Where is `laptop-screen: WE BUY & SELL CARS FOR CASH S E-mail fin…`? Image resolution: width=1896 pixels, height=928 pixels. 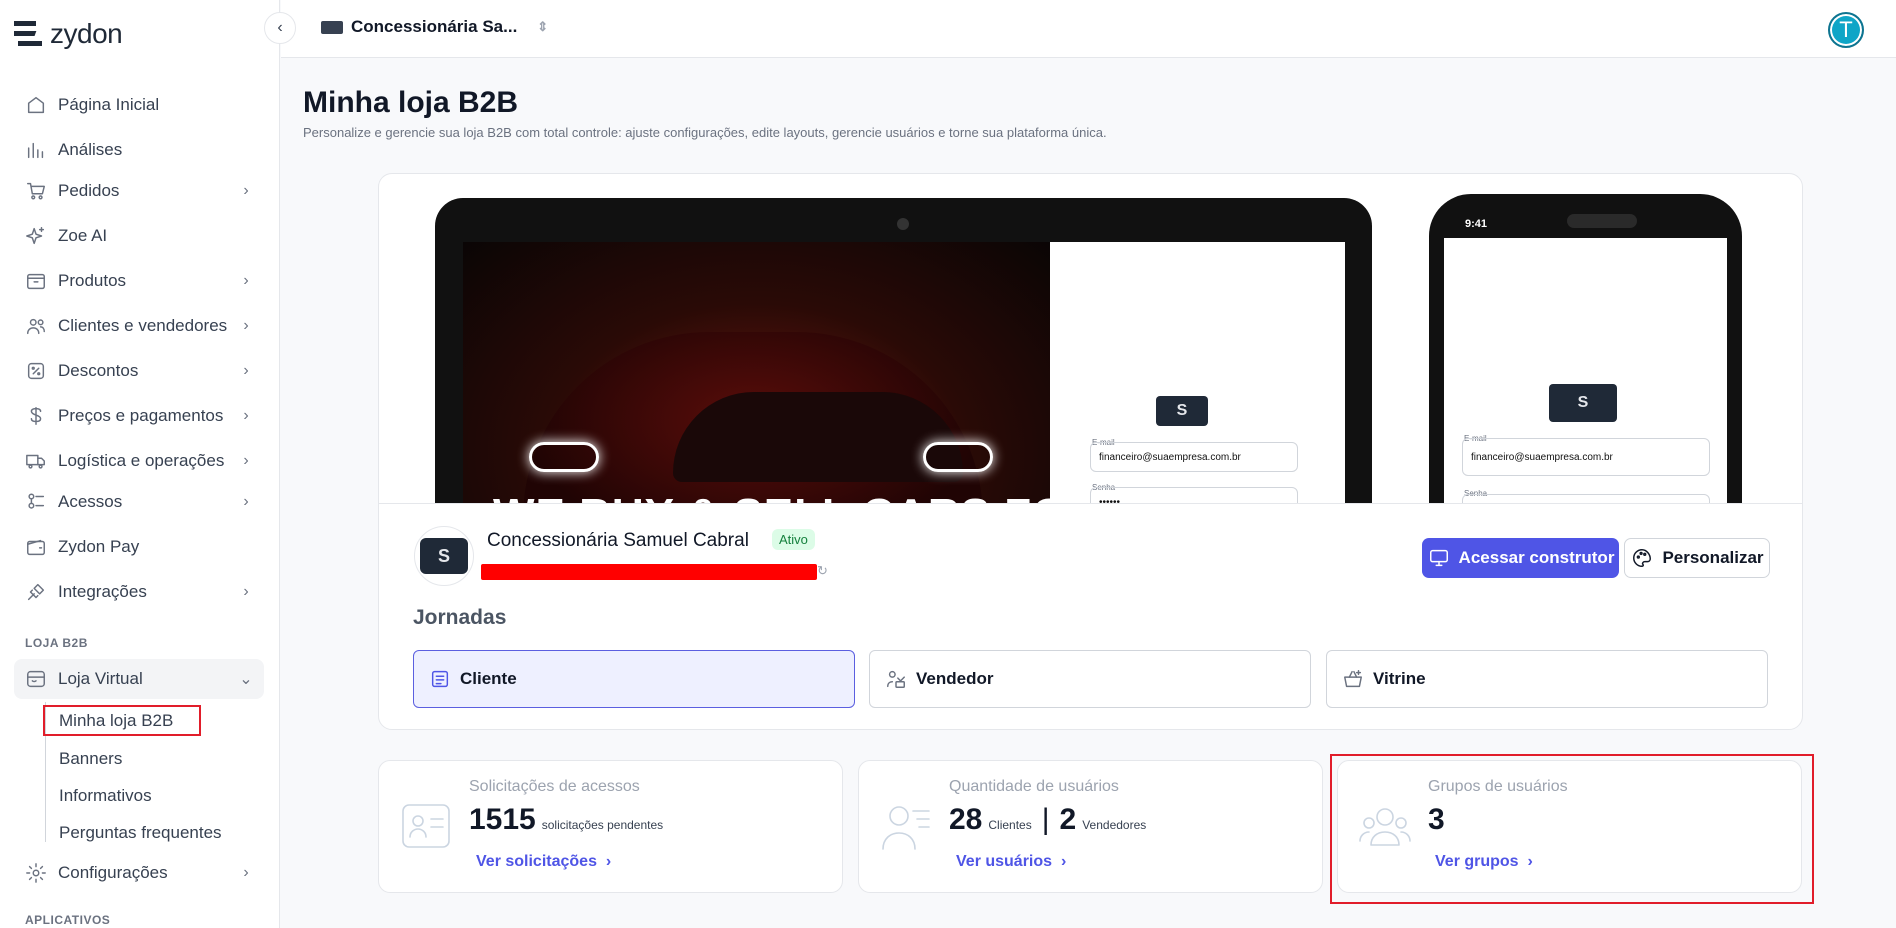 laptop-screen: WE BUY & SELL CARS FOR CASH S E-mail fin… is located at coordinates (904, 372).